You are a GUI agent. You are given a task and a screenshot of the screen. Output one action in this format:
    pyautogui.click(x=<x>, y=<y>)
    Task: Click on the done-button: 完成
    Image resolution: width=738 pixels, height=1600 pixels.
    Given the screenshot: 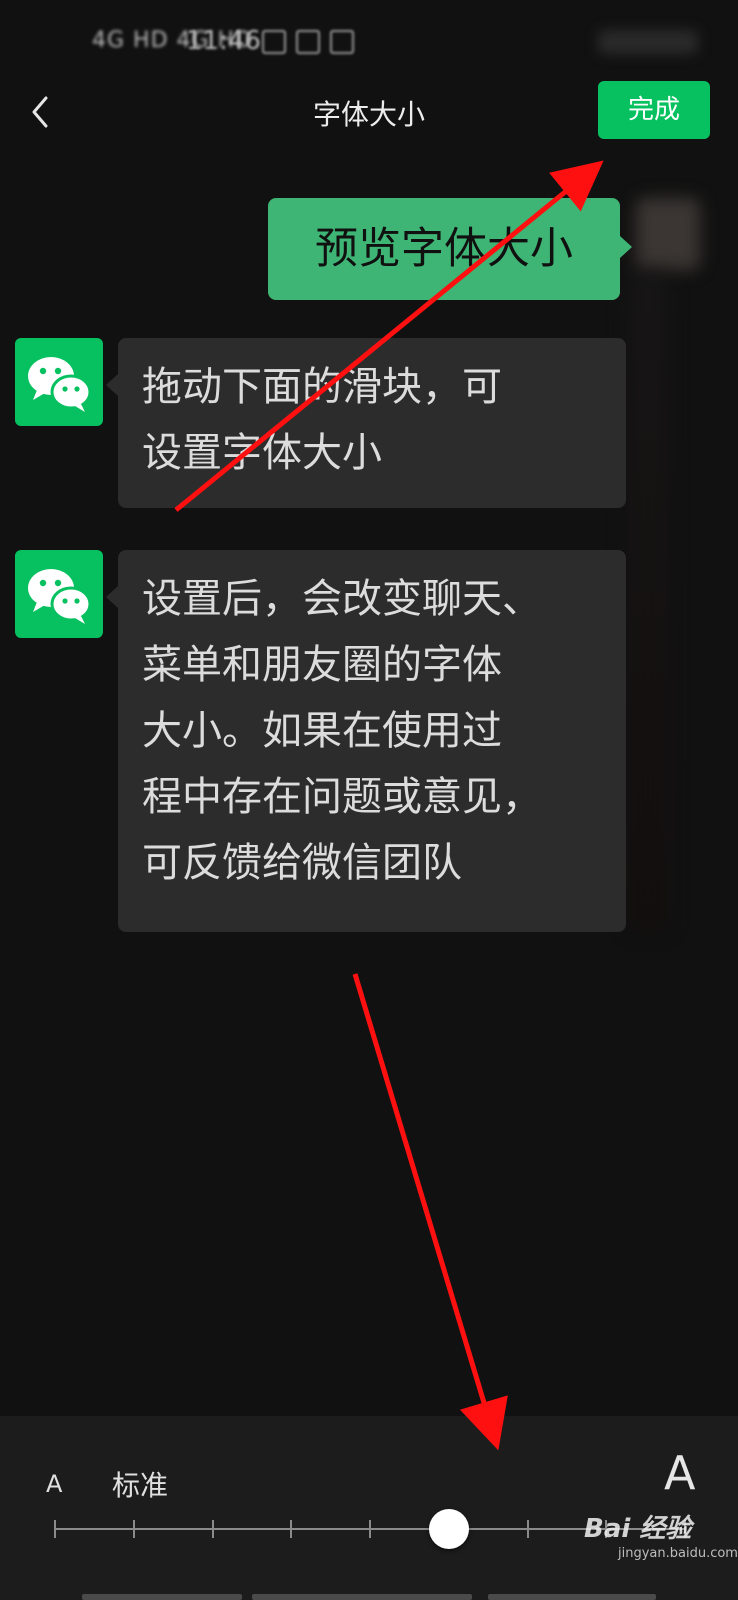 What is the action you would take?
    pyautogui.click(x=654, y=110)
    